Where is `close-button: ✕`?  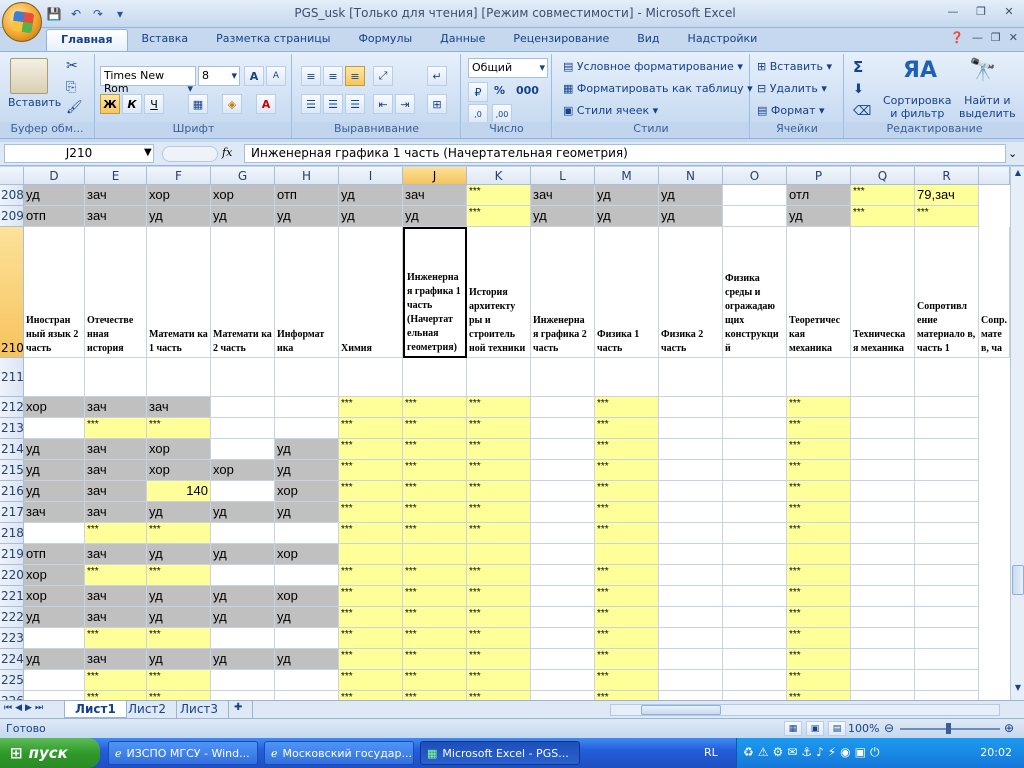 close-button: ✕ is located at coordinates (1009, 11).